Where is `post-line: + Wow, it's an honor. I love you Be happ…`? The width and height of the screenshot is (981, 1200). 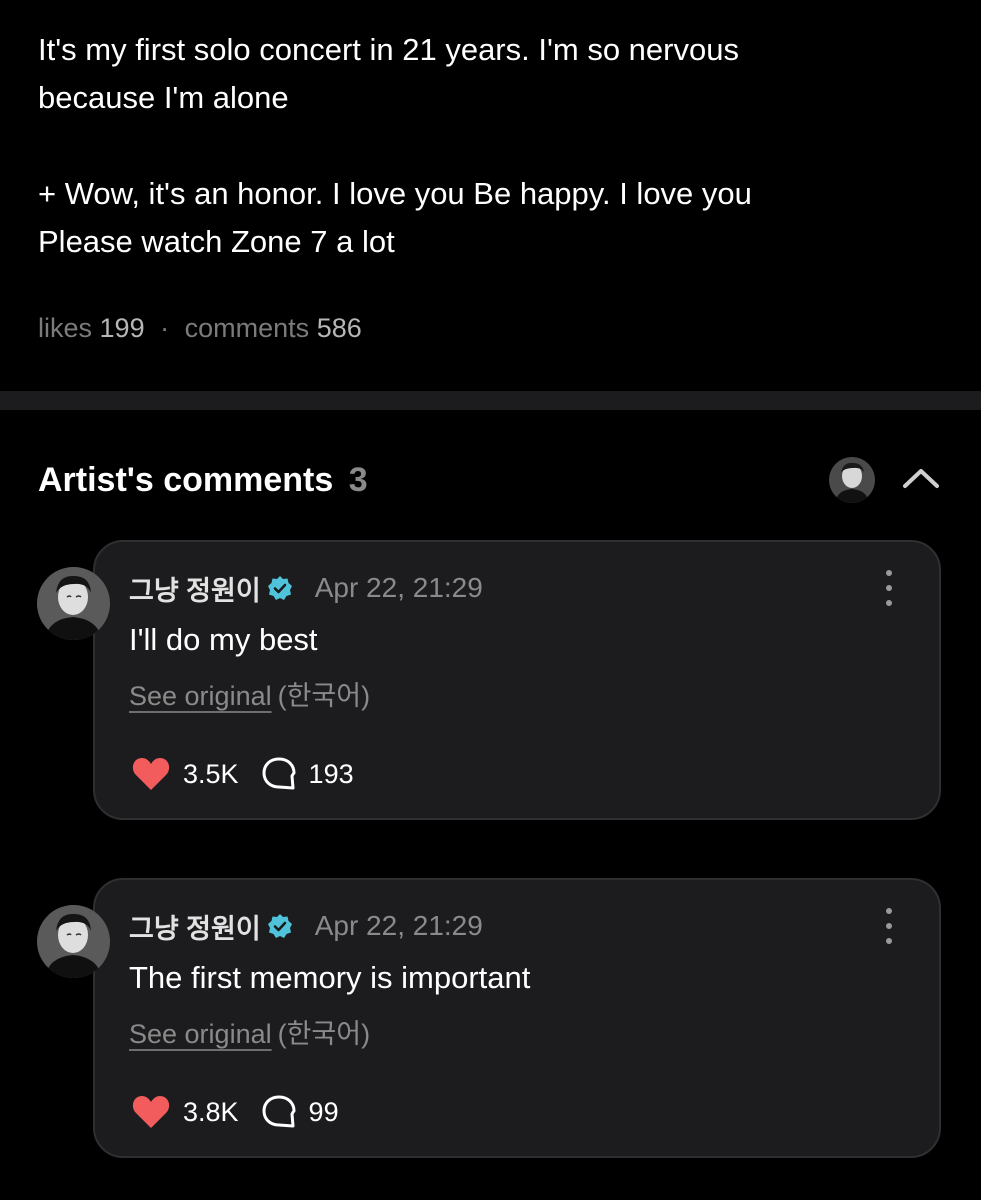
post-line: + Wow, it's an honor. I love you Be happ… is located at coordinates (395, 193).